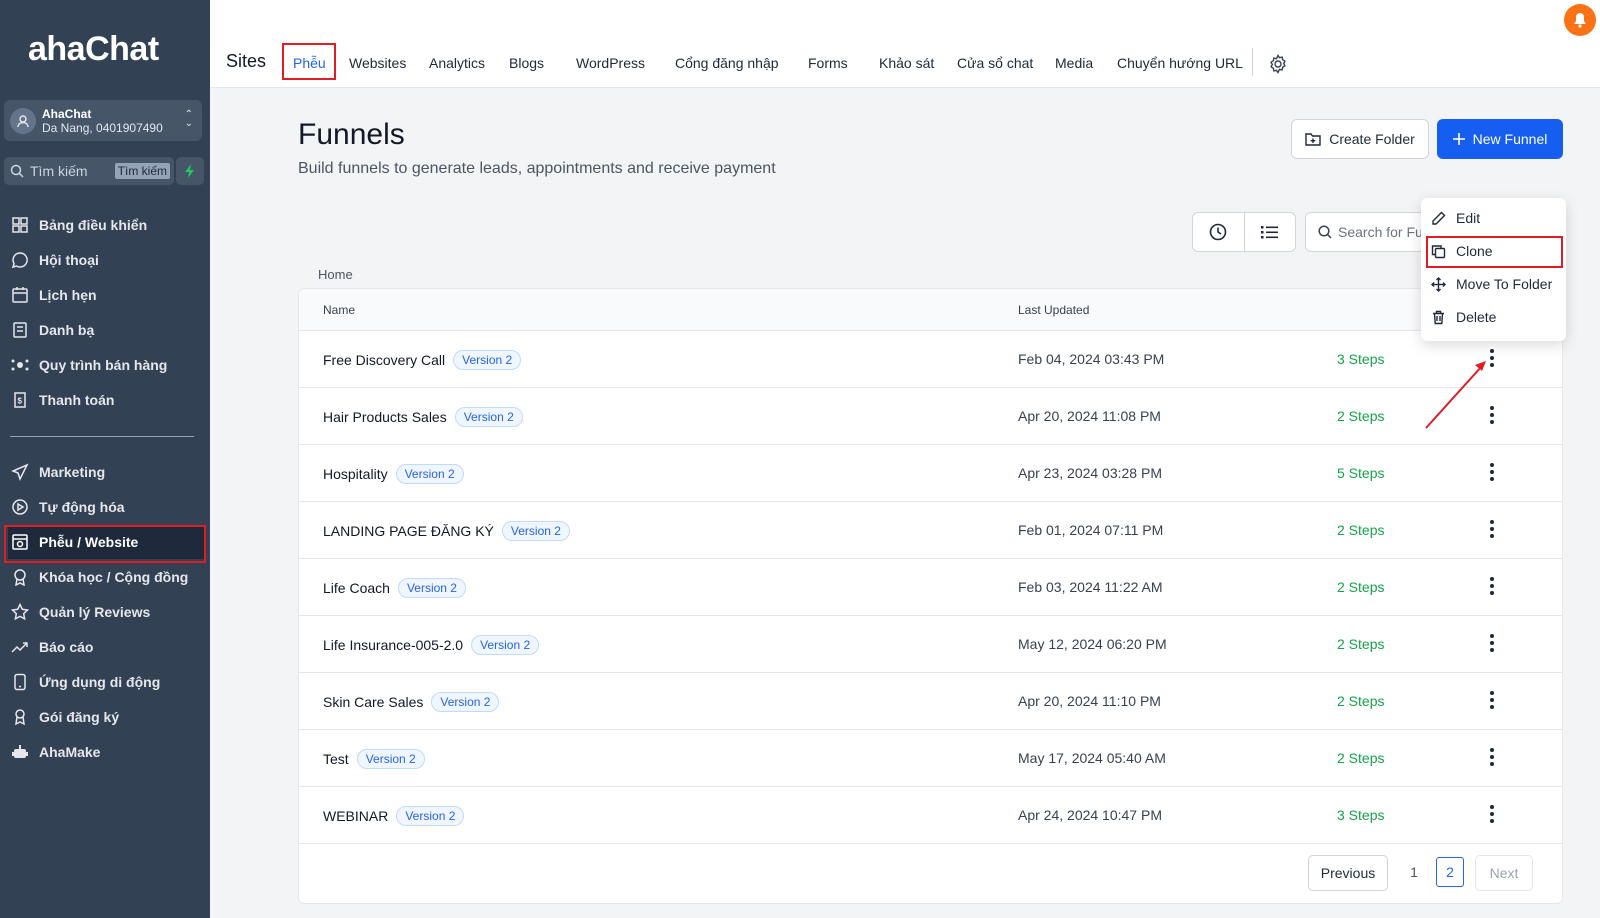 The width and height of the screenshot is (1600, 918). I want to click on sidebar-item-label: Quản lý Reviews, so click(95, 612).